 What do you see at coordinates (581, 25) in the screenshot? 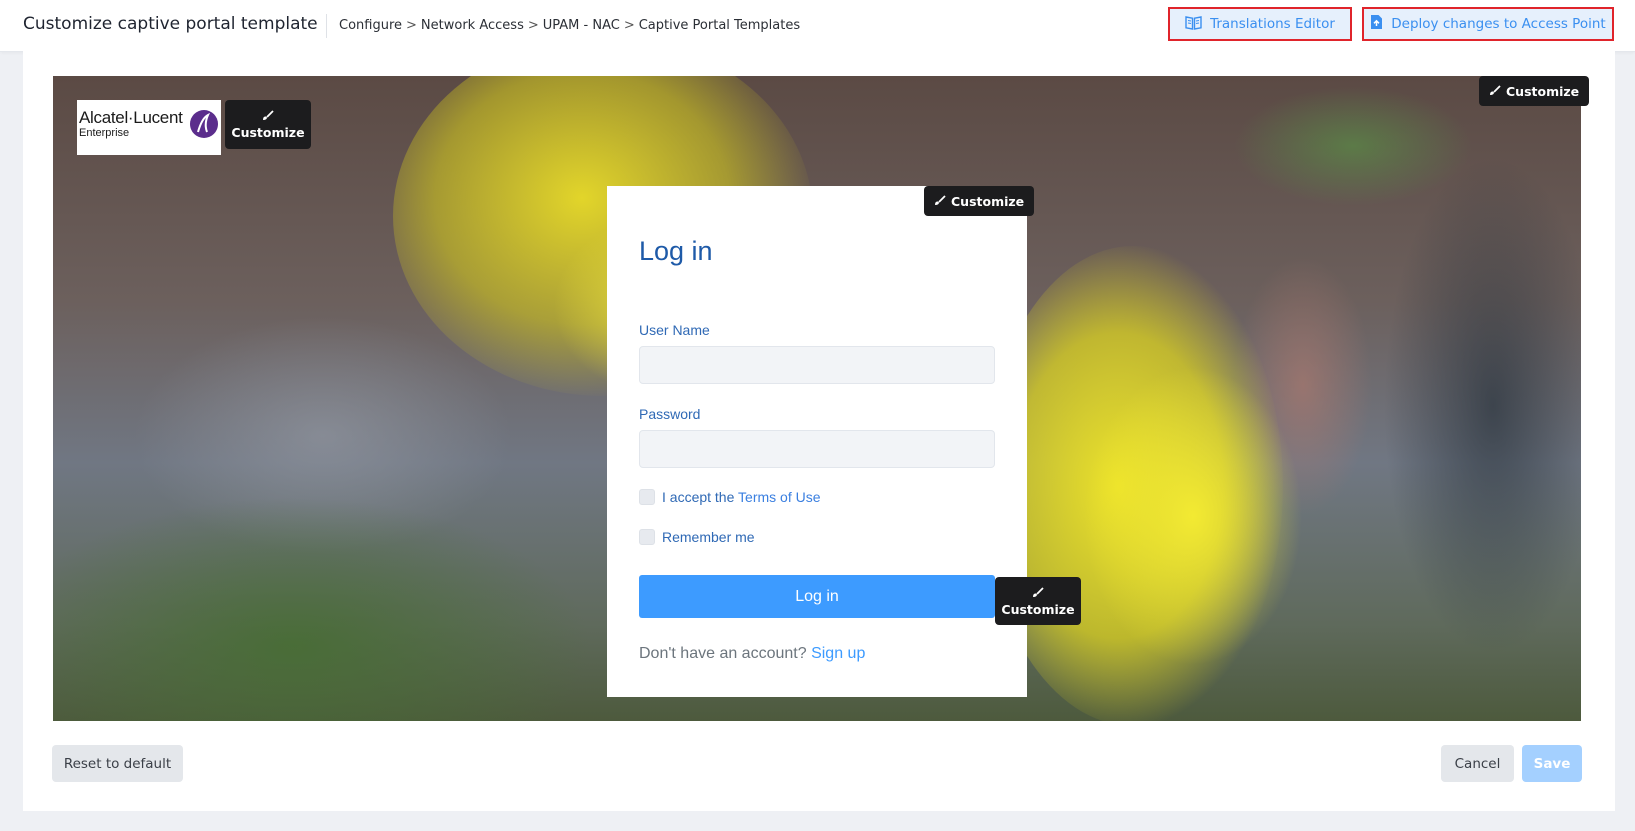
I see `breadcrumb-item-upam-nac: UPAM - NAC` at bounding box center [581, 25].